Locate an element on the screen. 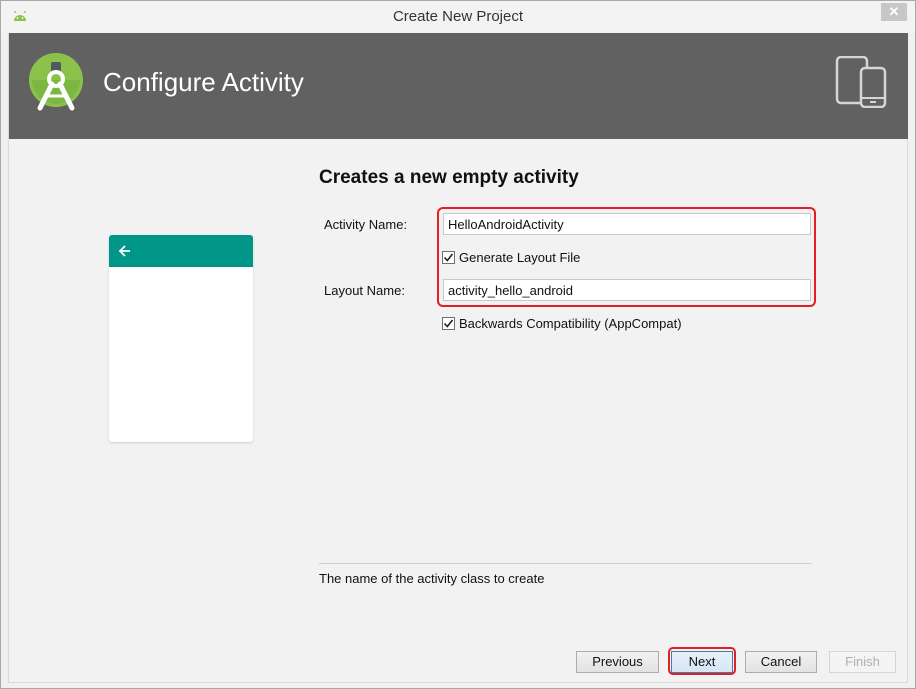 This screenshot has height=689, width=916. close-icon: ✕ is located at coordinates (894, 11).